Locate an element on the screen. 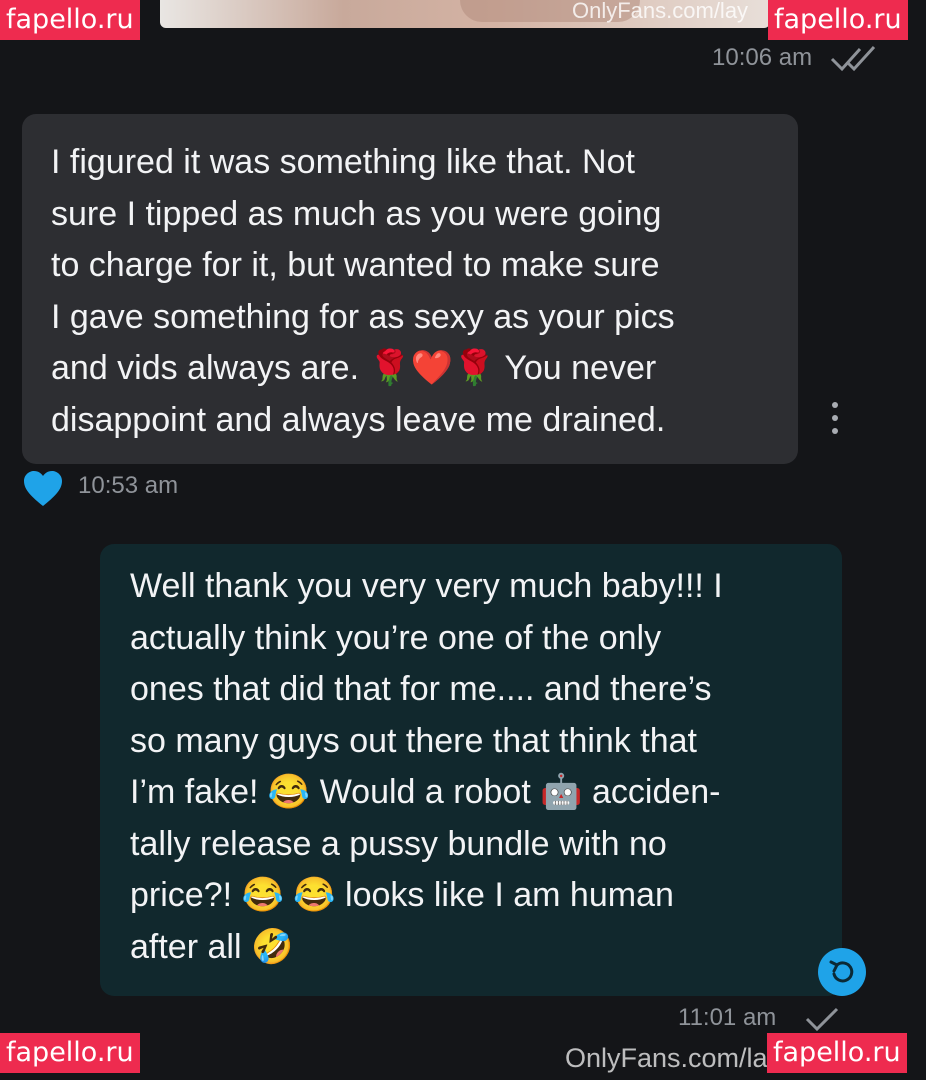 Image resolution: width=926 pixels, height=1080 pixels. site-watermark-bottom: OnlyFans.com/la is located at coordinates (666, 1058).